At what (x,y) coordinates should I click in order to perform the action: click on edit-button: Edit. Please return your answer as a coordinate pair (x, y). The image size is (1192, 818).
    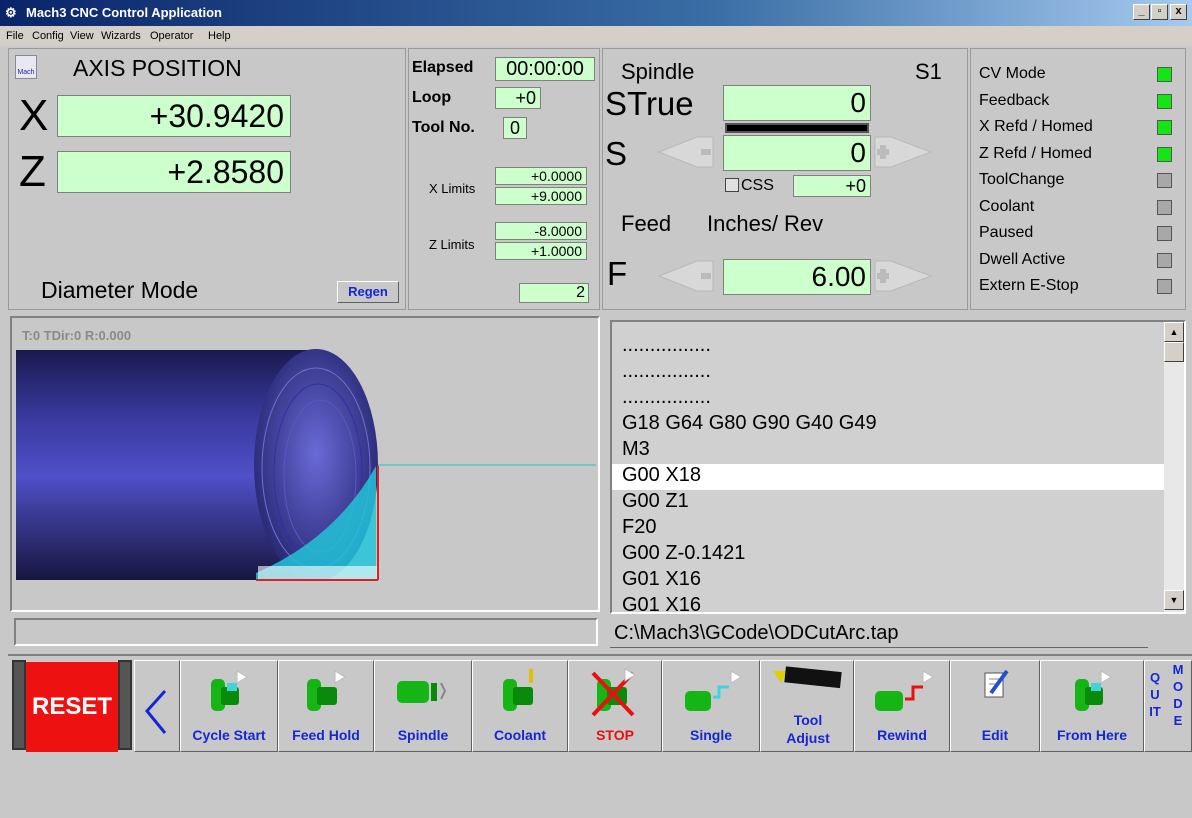
    Looking at the image, I should click on (995, 706).